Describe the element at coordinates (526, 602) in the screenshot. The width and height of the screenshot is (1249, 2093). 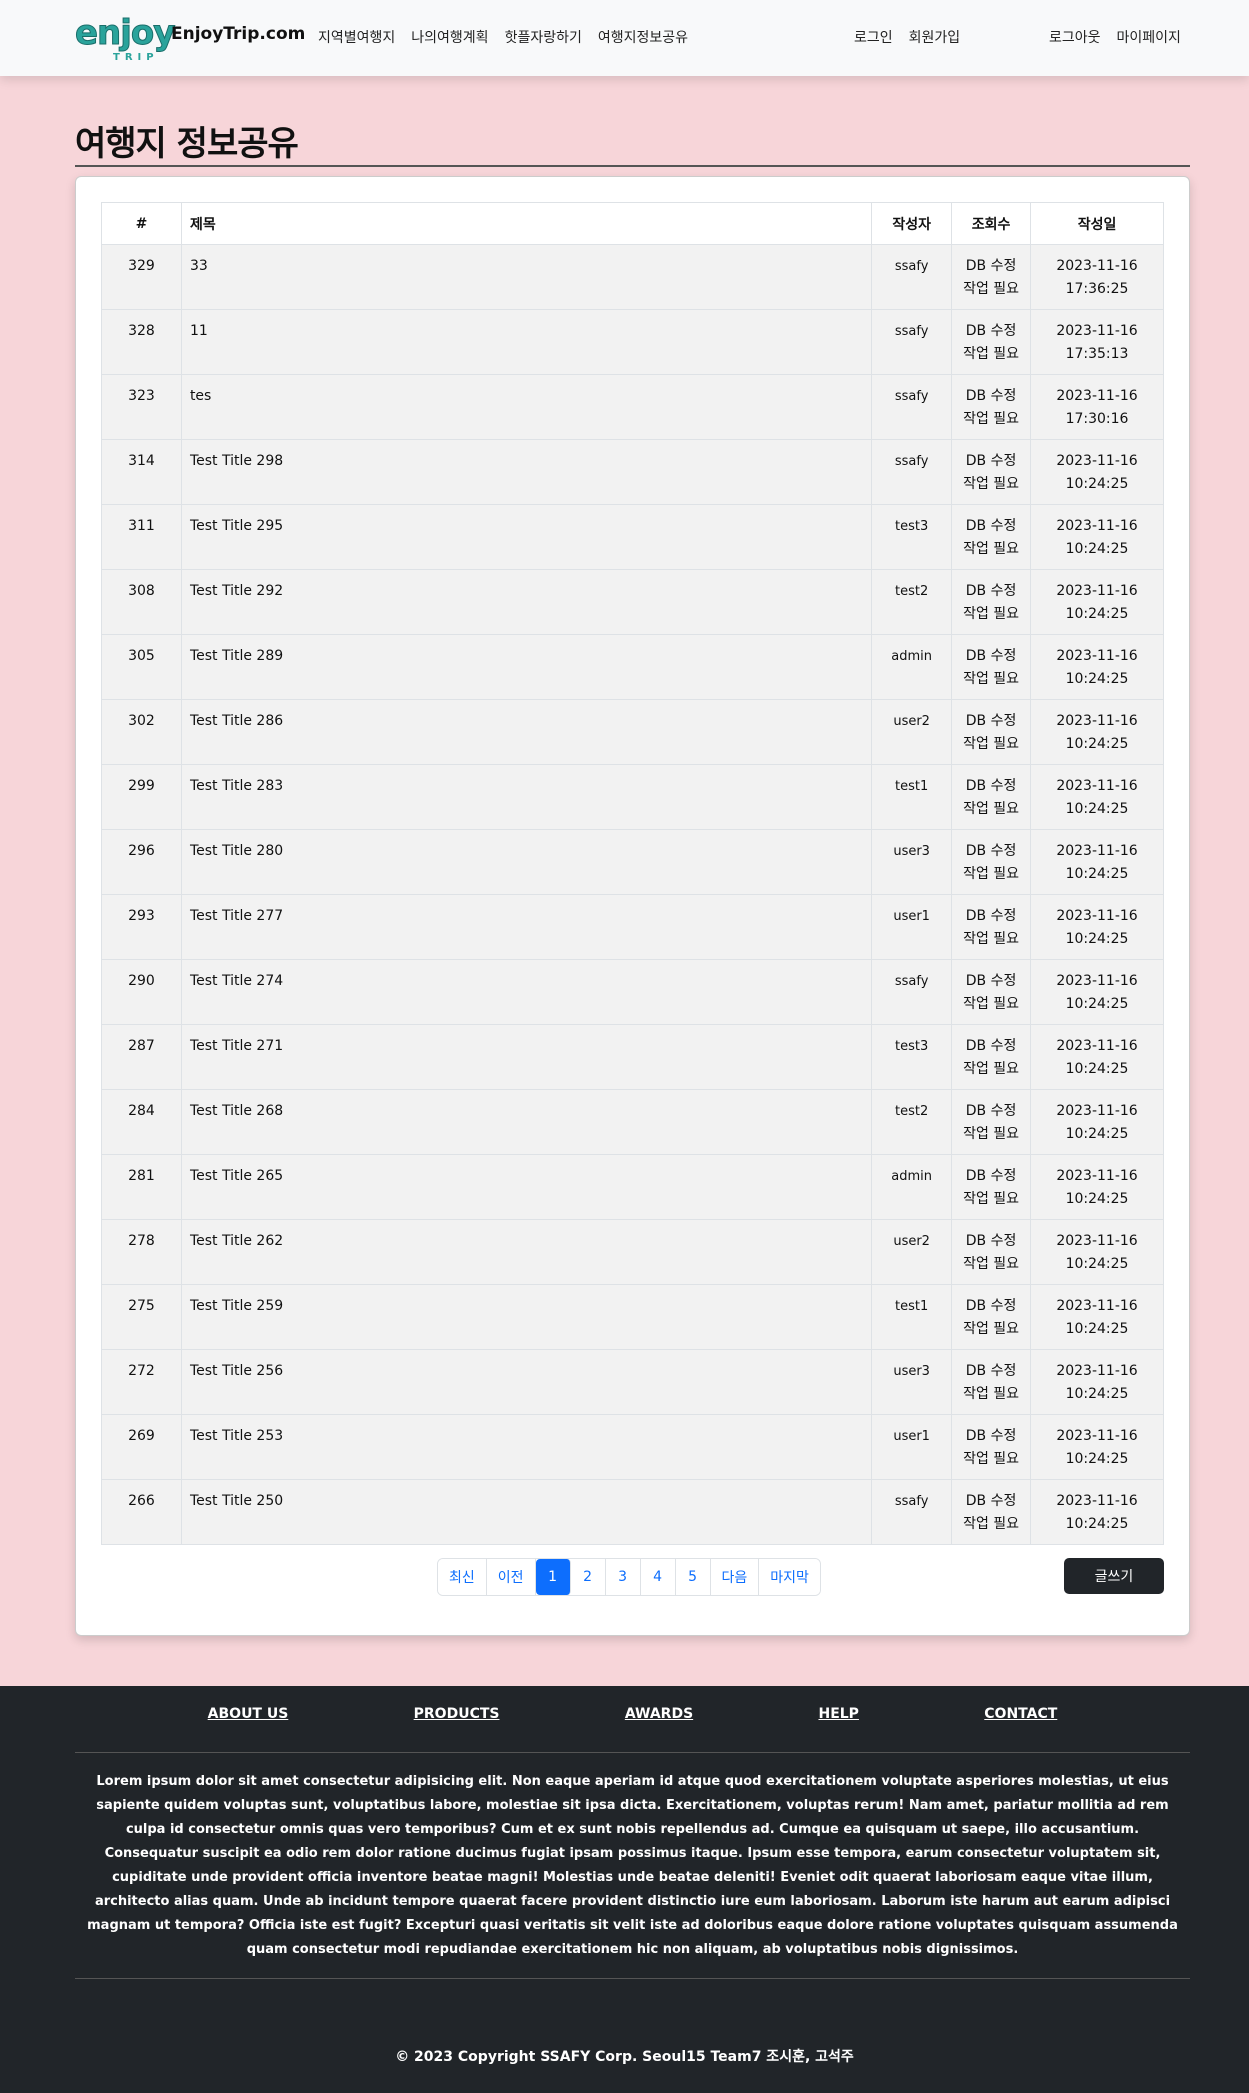
I see `cell-title: Test Title 292` at that location.